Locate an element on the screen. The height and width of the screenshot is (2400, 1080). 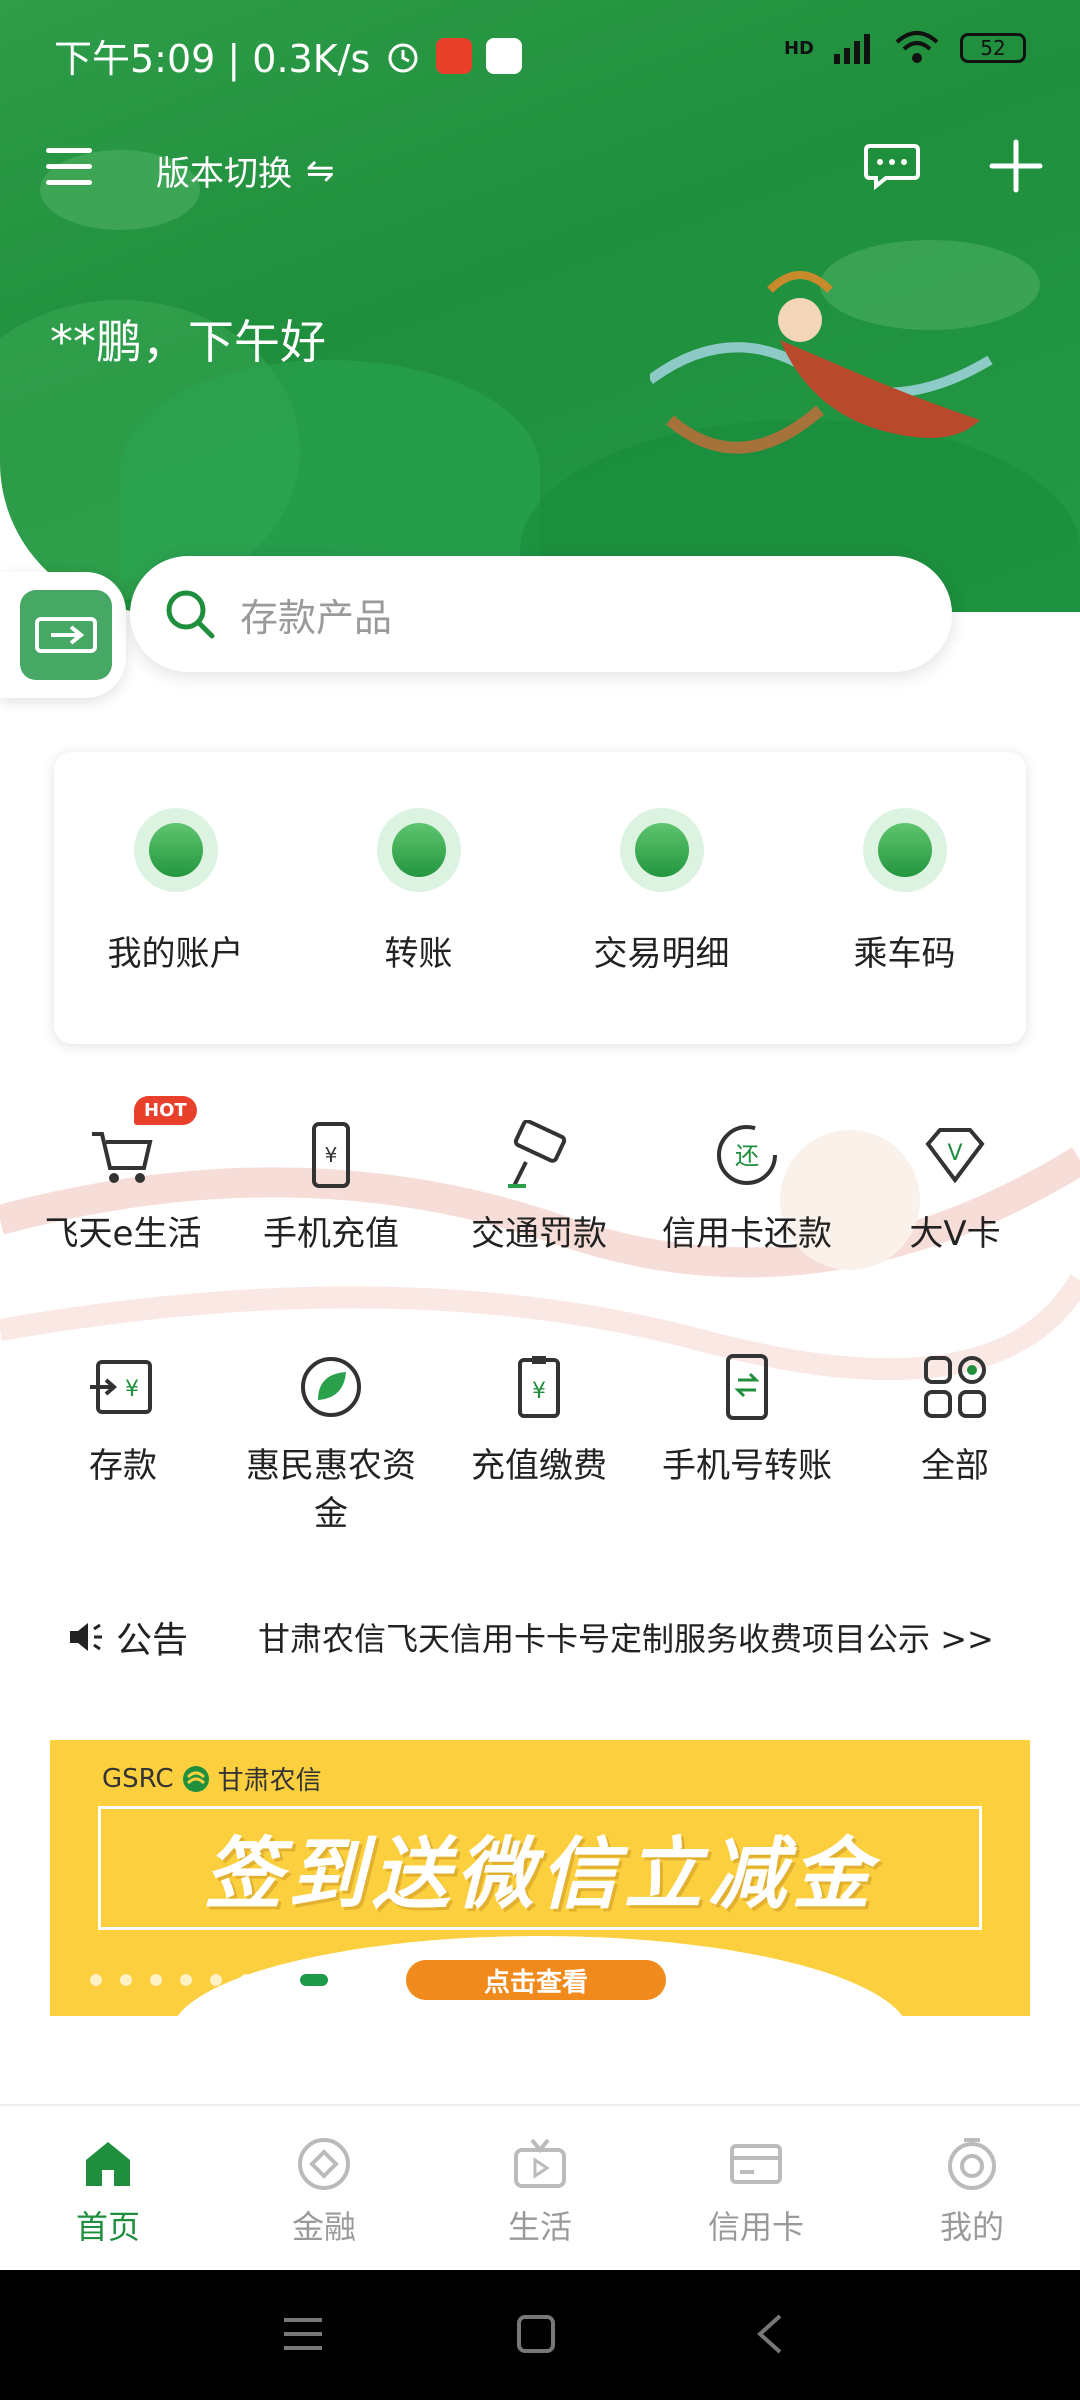
wifi-icon is located at coordinates (917, 47).